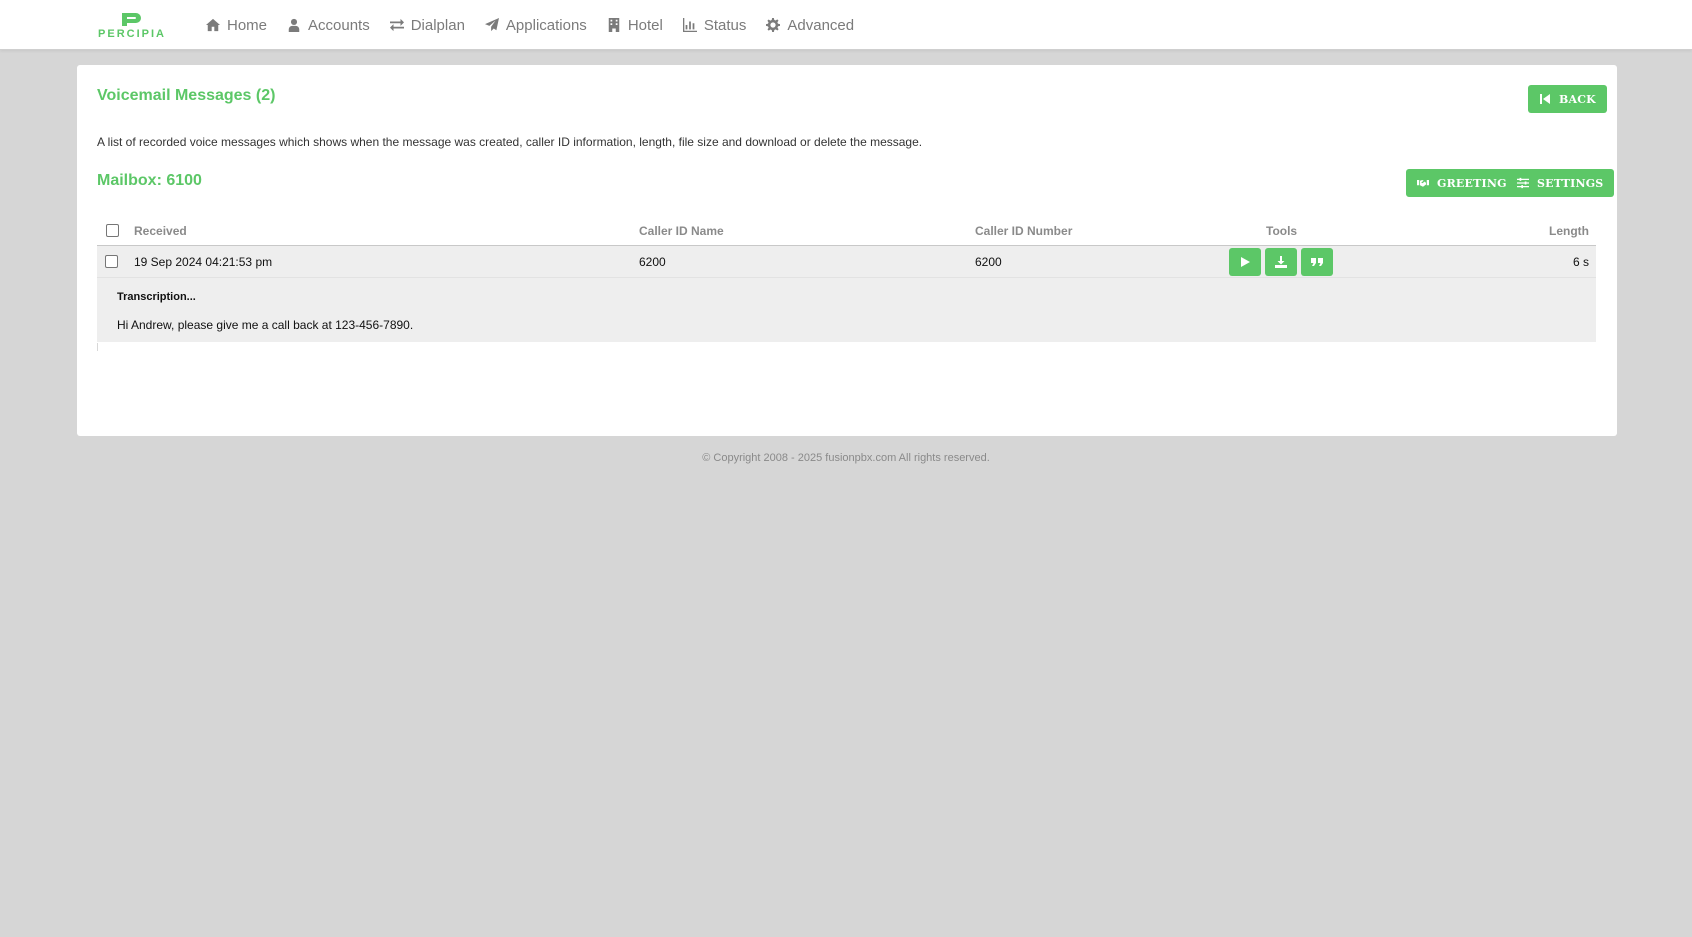  I want to click on brand-name: PERCIPIA, so click(132, 34).